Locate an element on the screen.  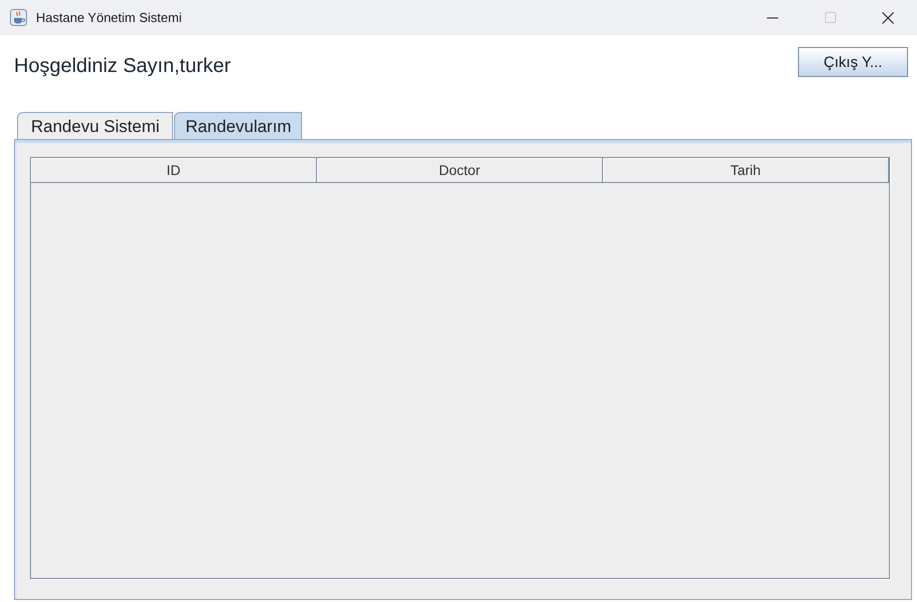
column-header: ID is located at coordinates (174, 170).